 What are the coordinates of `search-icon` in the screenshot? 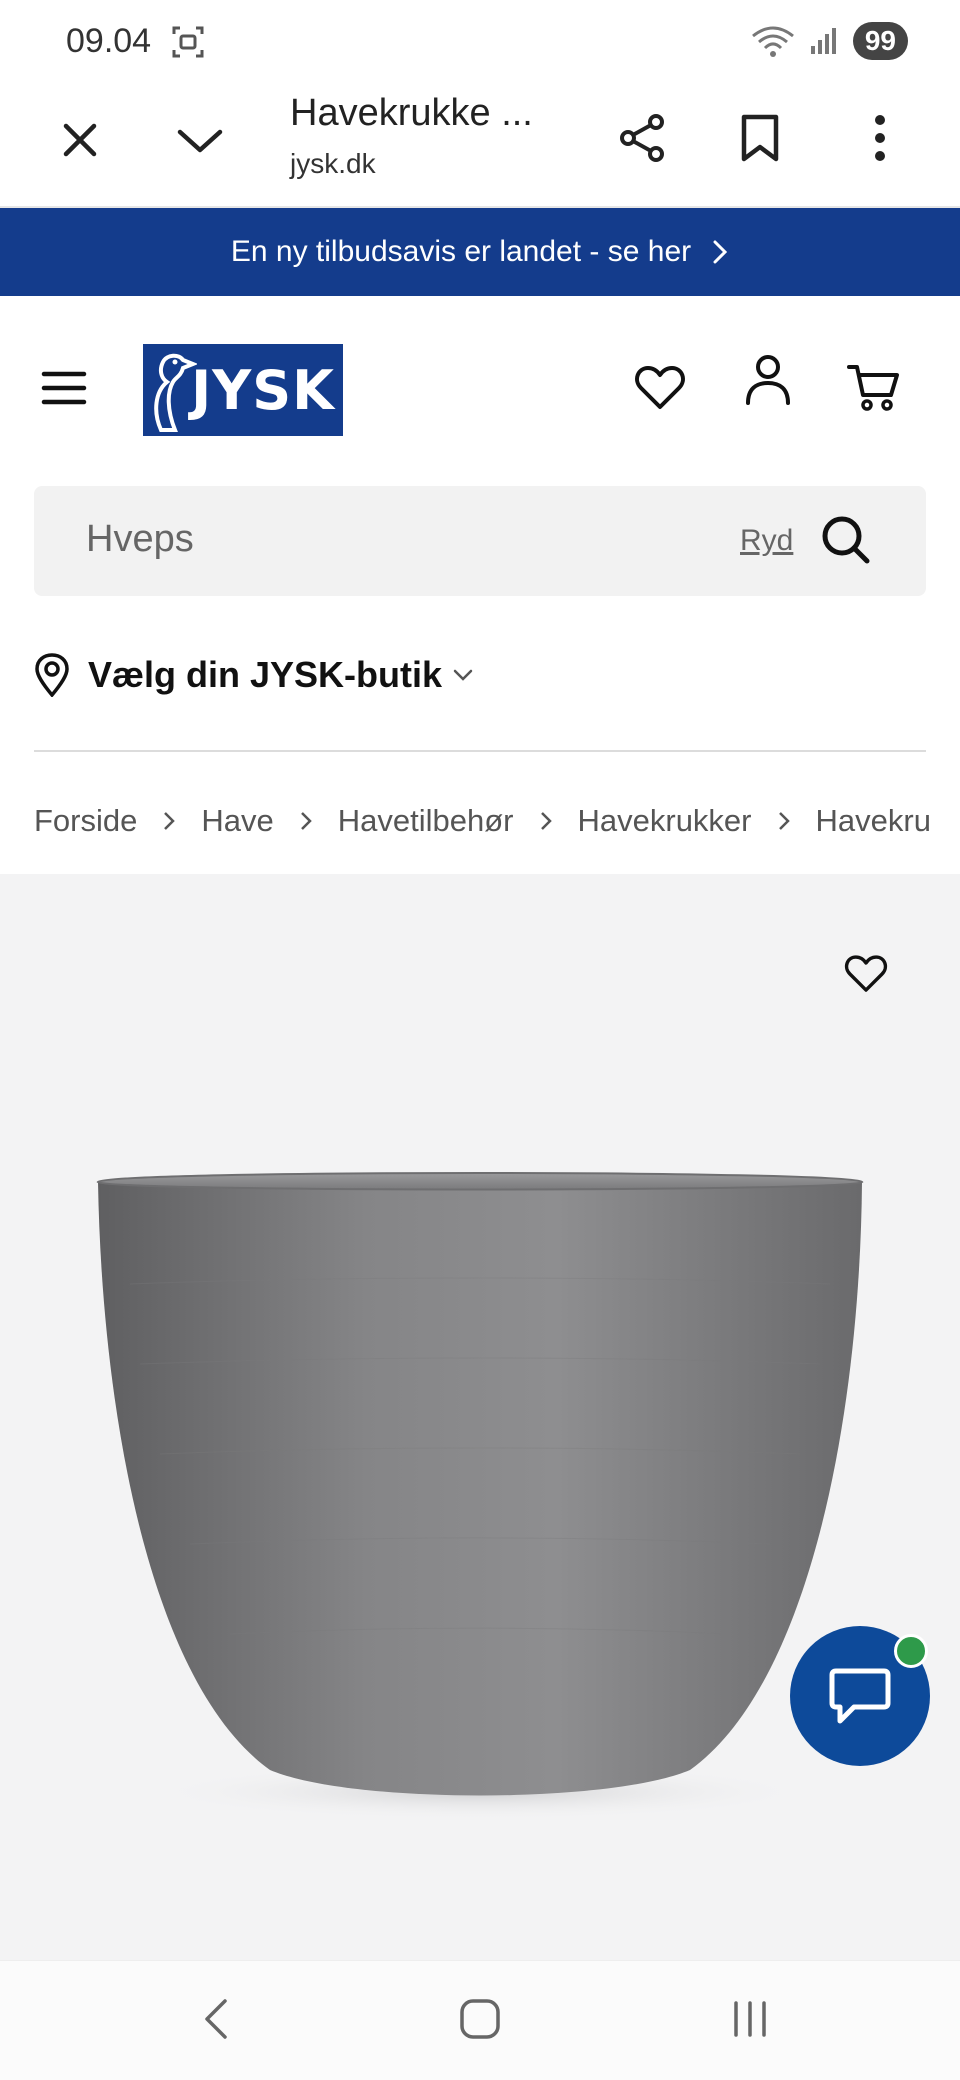 It's located at (846, 540).